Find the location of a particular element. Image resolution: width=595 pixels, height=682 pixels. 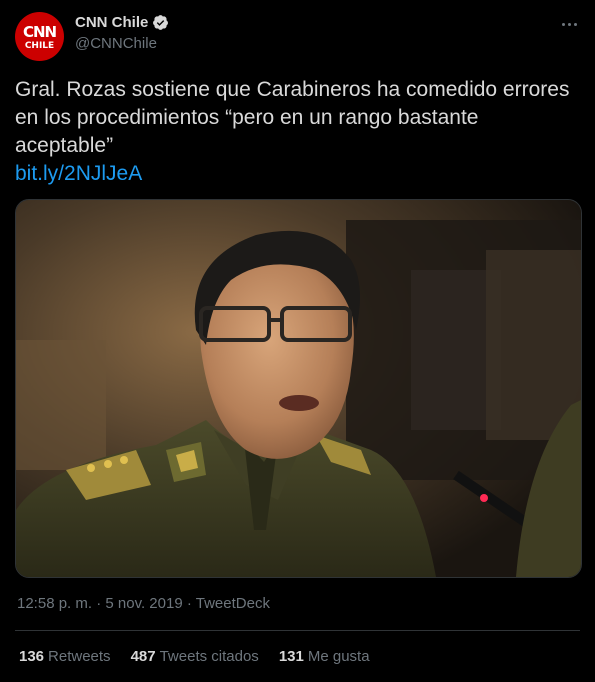

retweets-label: Retweets is located at coordinates (79, 656).